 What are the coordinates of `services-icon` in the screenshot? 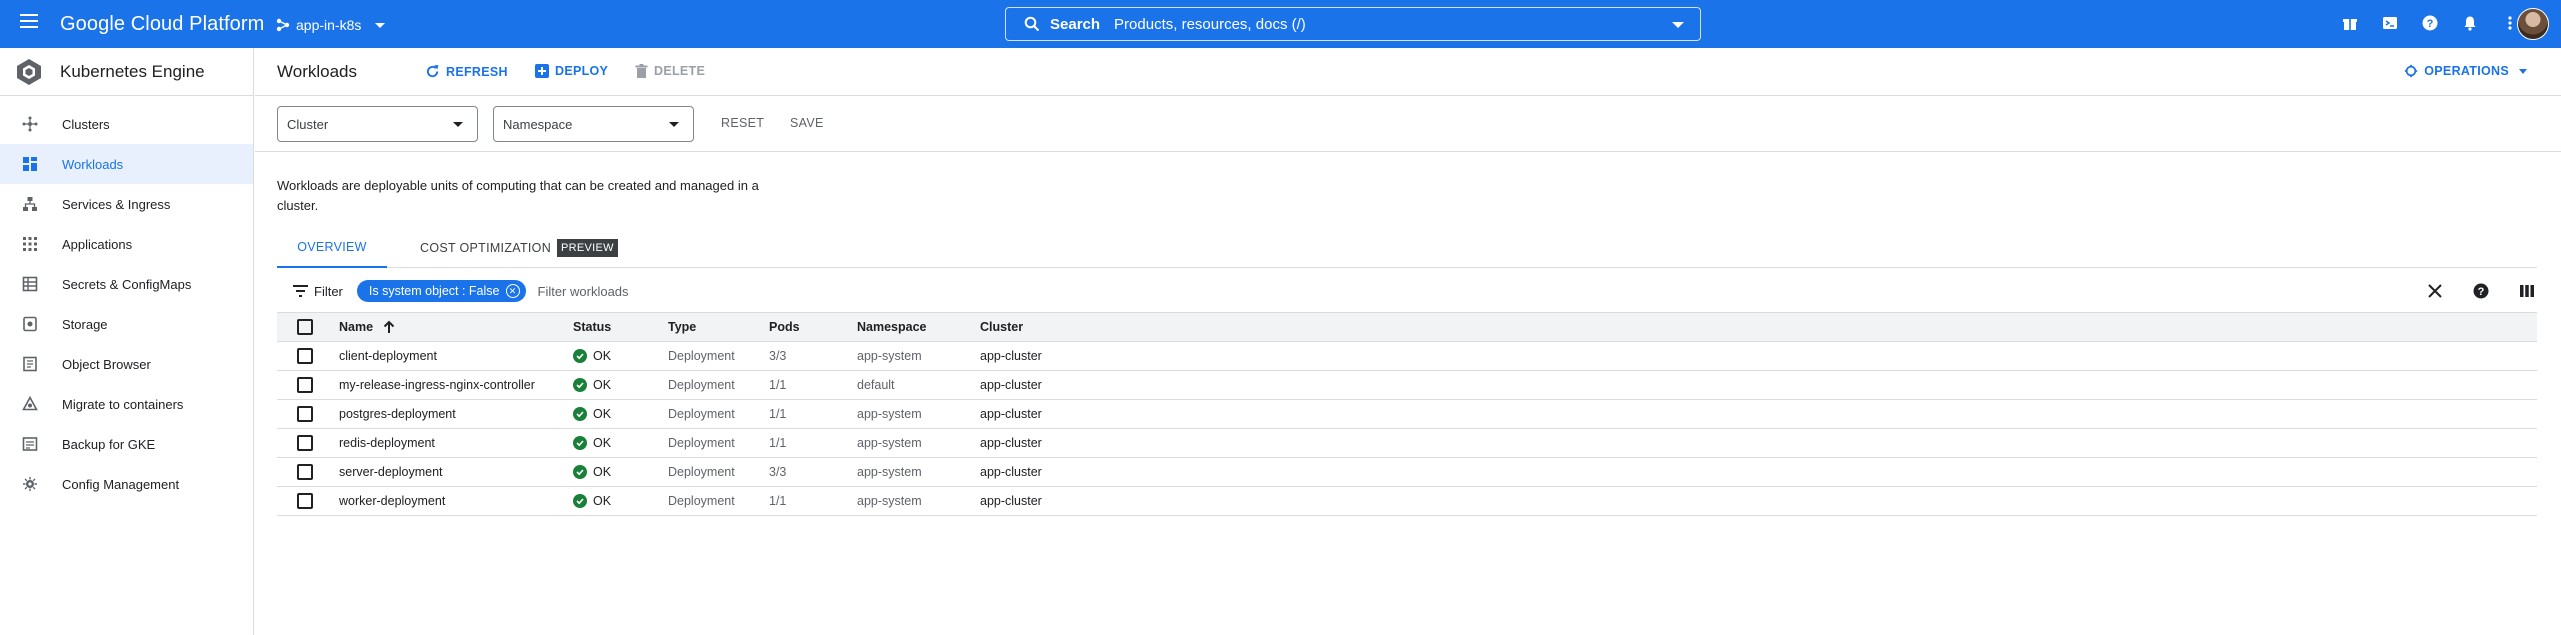 It's located at (30, 204).